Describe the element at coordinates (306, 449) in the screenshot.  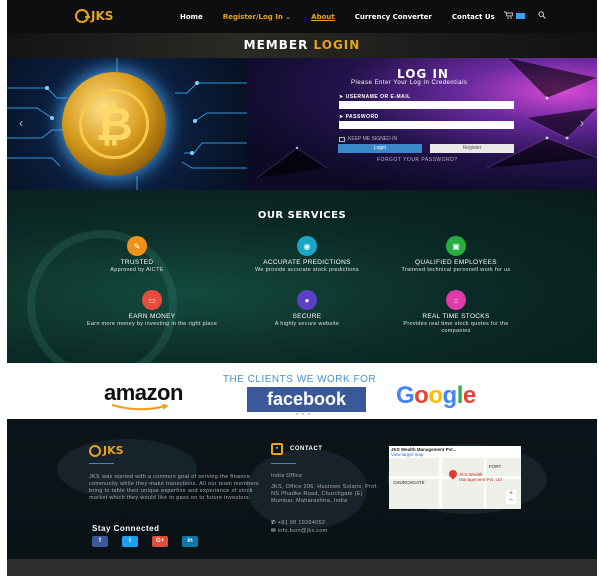
I see `contact-title: CONTACT` at that location.